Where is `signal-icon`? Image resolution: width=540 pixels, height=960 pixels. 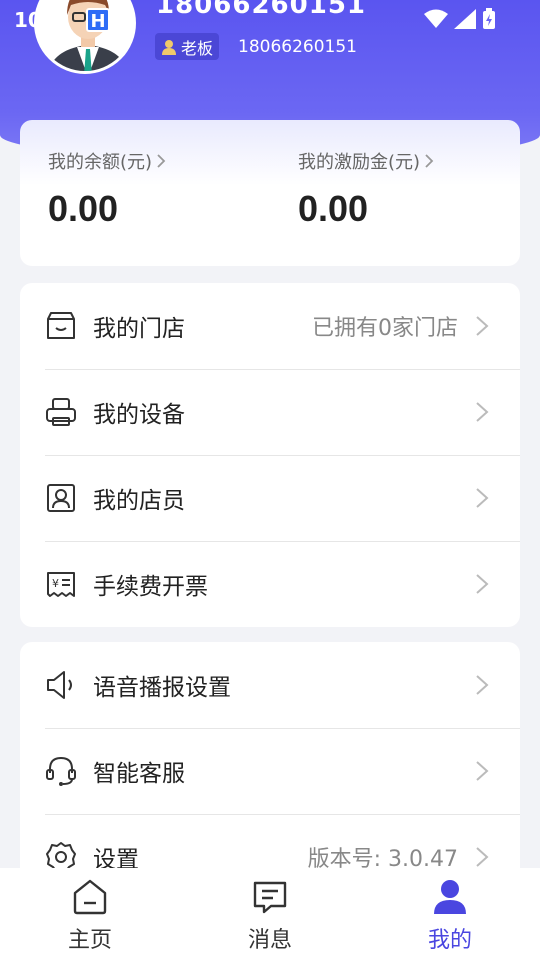
signal-icon is located at coordinates (465, 19).